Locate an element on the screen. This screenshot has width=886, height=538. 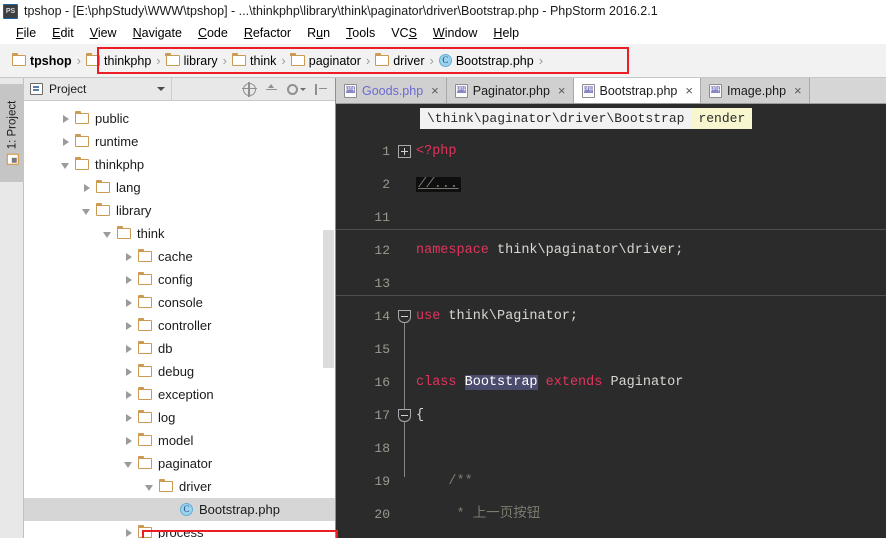
menu-item-code: Code is located at coordinates (213, 33).